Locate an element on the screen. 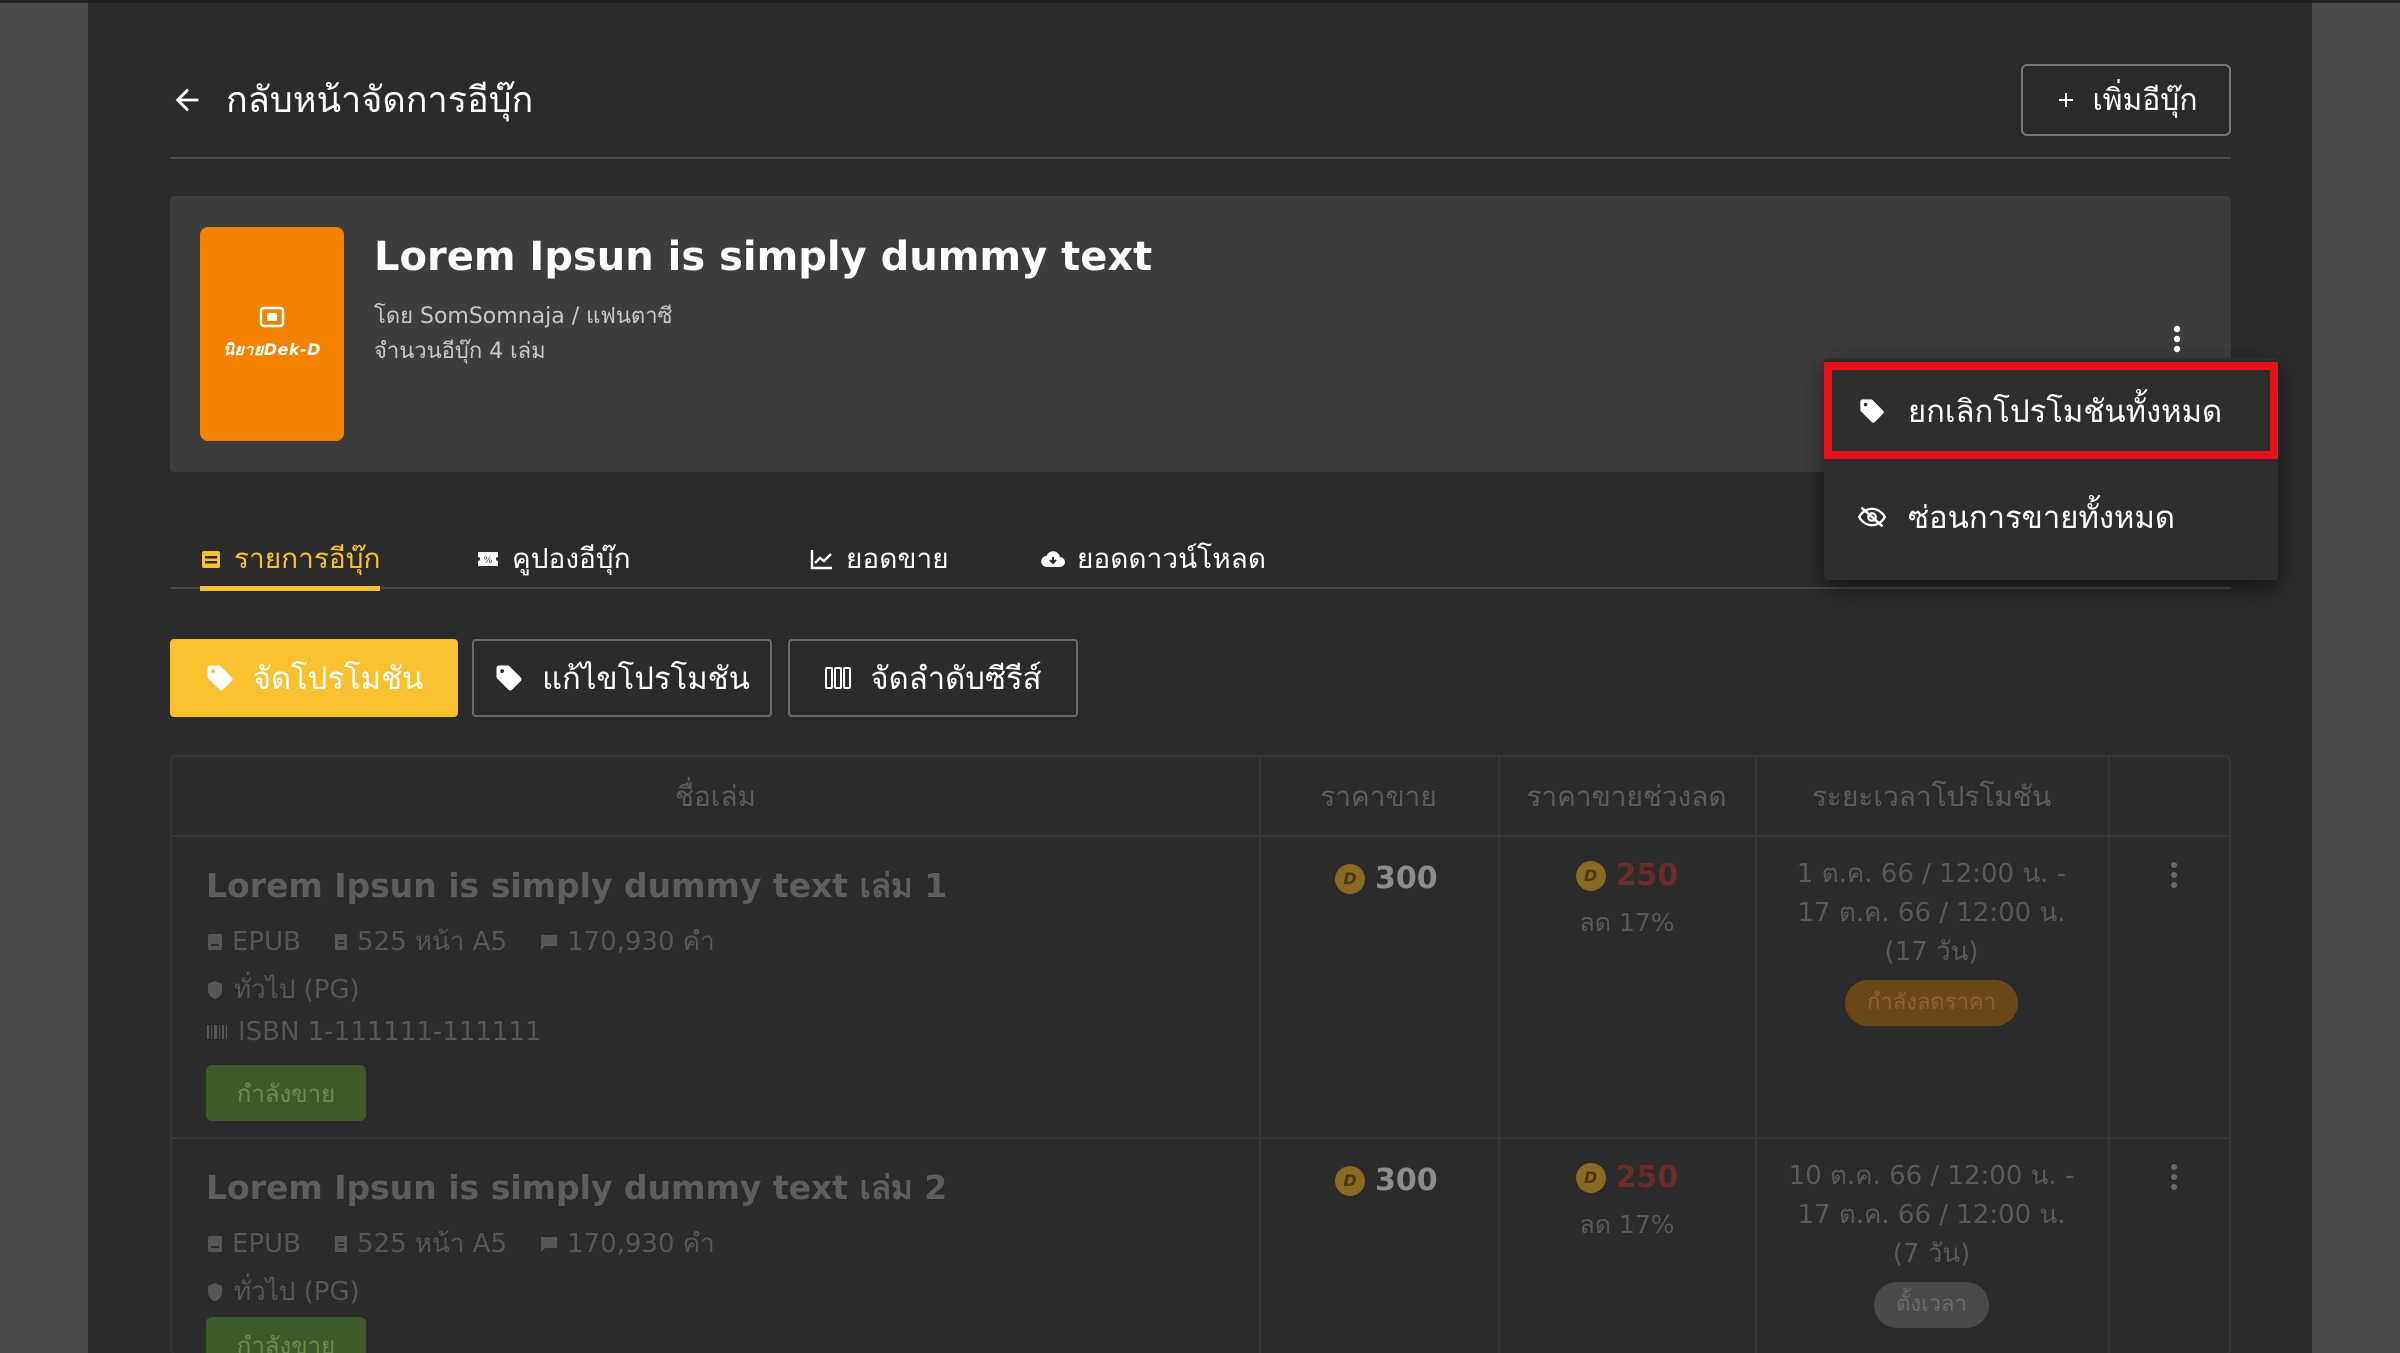 The height and width of the screenshot is (1353, 2400). back-label: กลับหน้าจัดการอีบุ๊ก is located at coordinates (380, 100).